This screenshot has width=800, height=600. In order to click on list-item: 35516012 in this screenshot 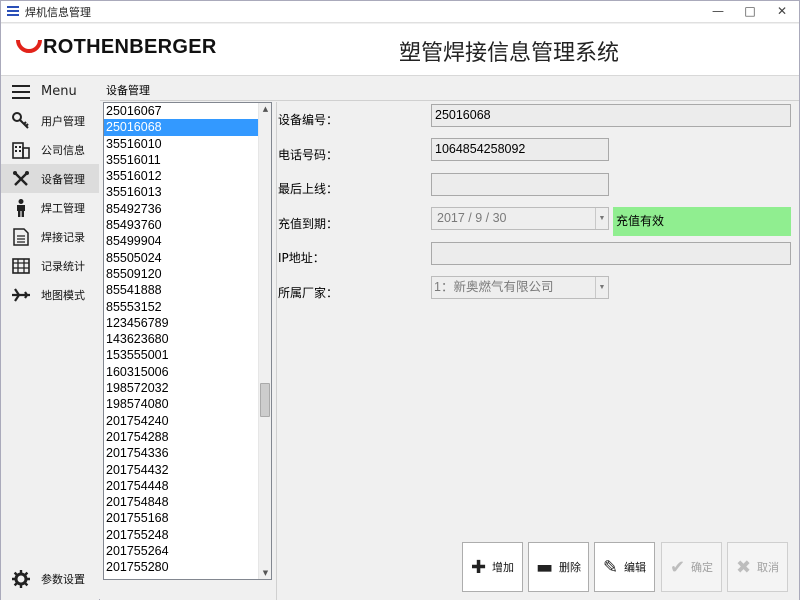, I will do `click(181, 176)`.